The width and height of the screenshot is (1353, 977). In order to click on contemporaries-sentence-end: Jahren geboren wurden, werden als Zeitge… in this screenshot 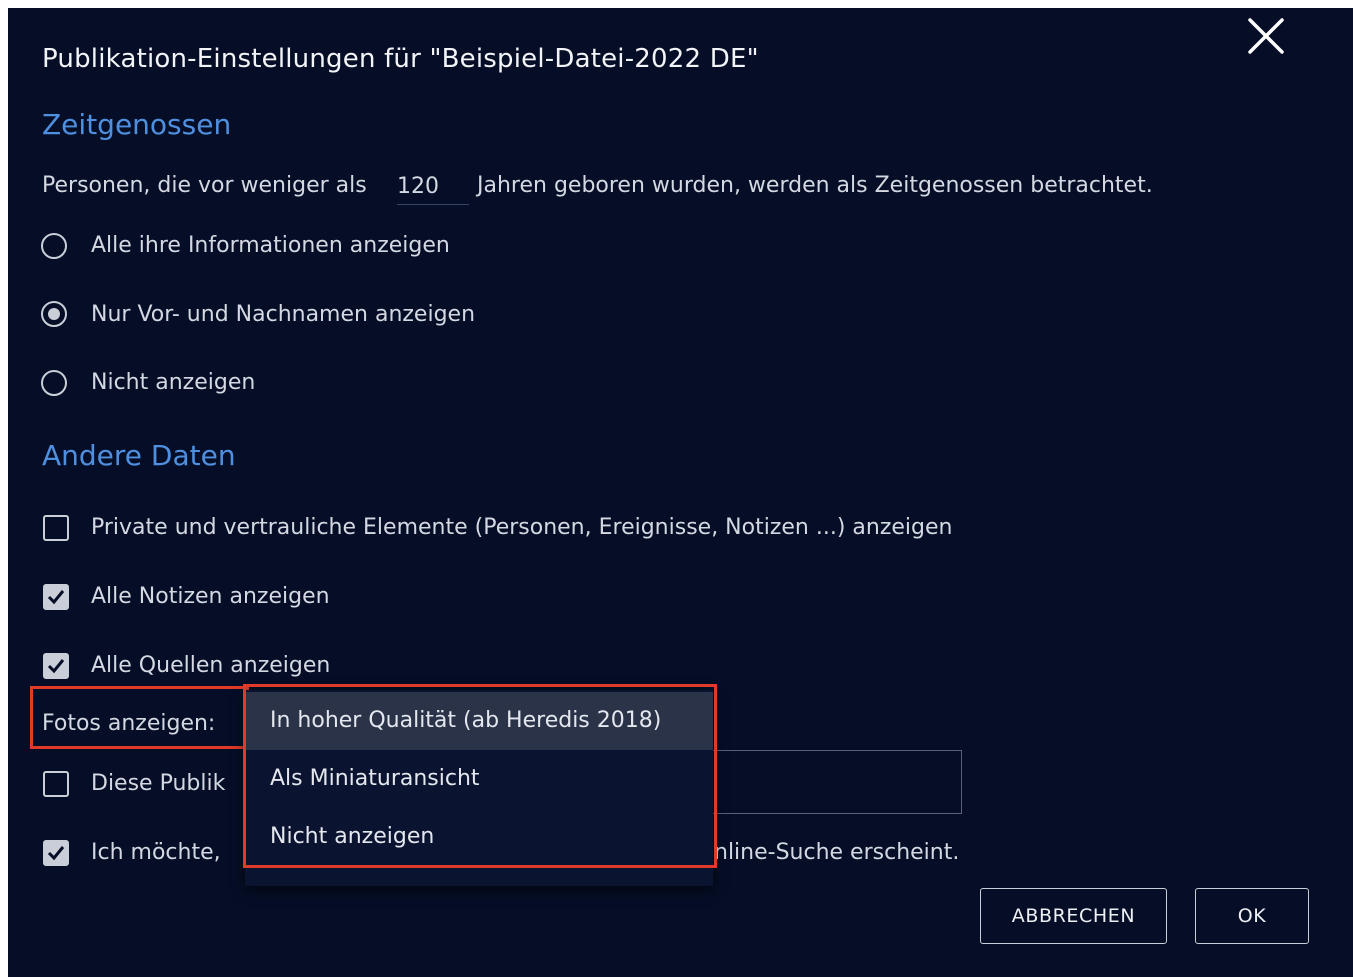, I will do `click(815, 185)`.